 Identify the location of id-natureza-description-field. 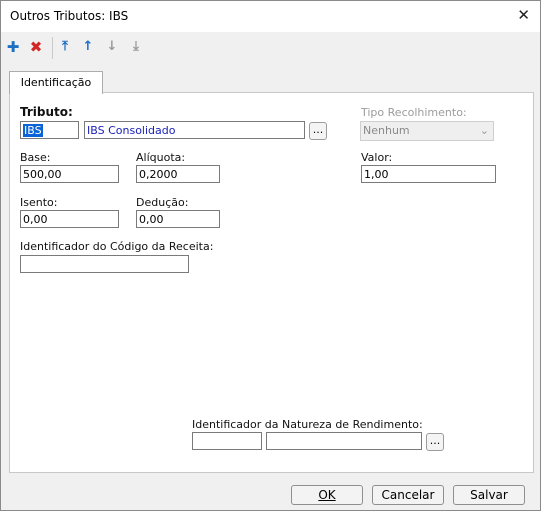
(344, 441).